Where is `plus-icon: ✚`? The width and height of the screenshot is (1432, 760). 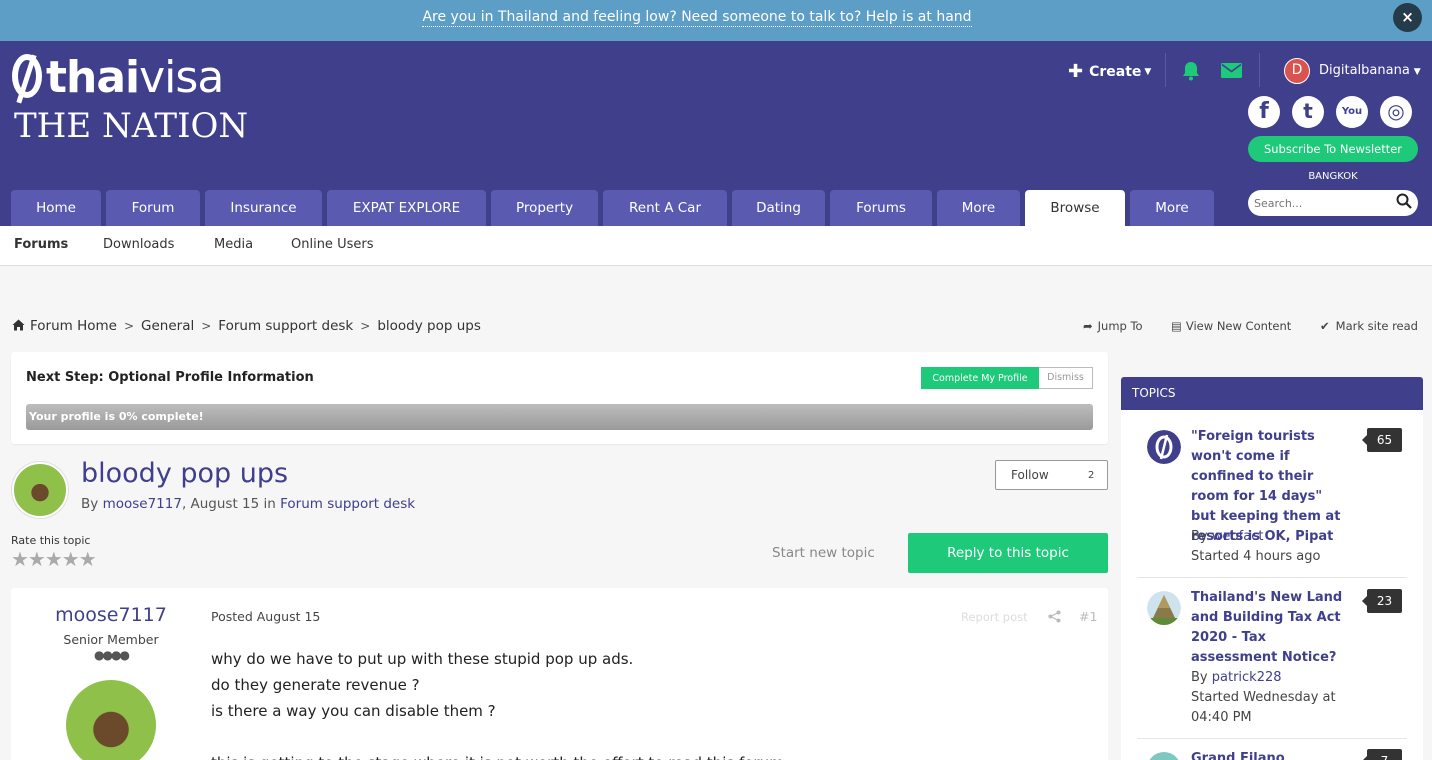
plus-icon: ✚ is located at coordinates (1076, 71).